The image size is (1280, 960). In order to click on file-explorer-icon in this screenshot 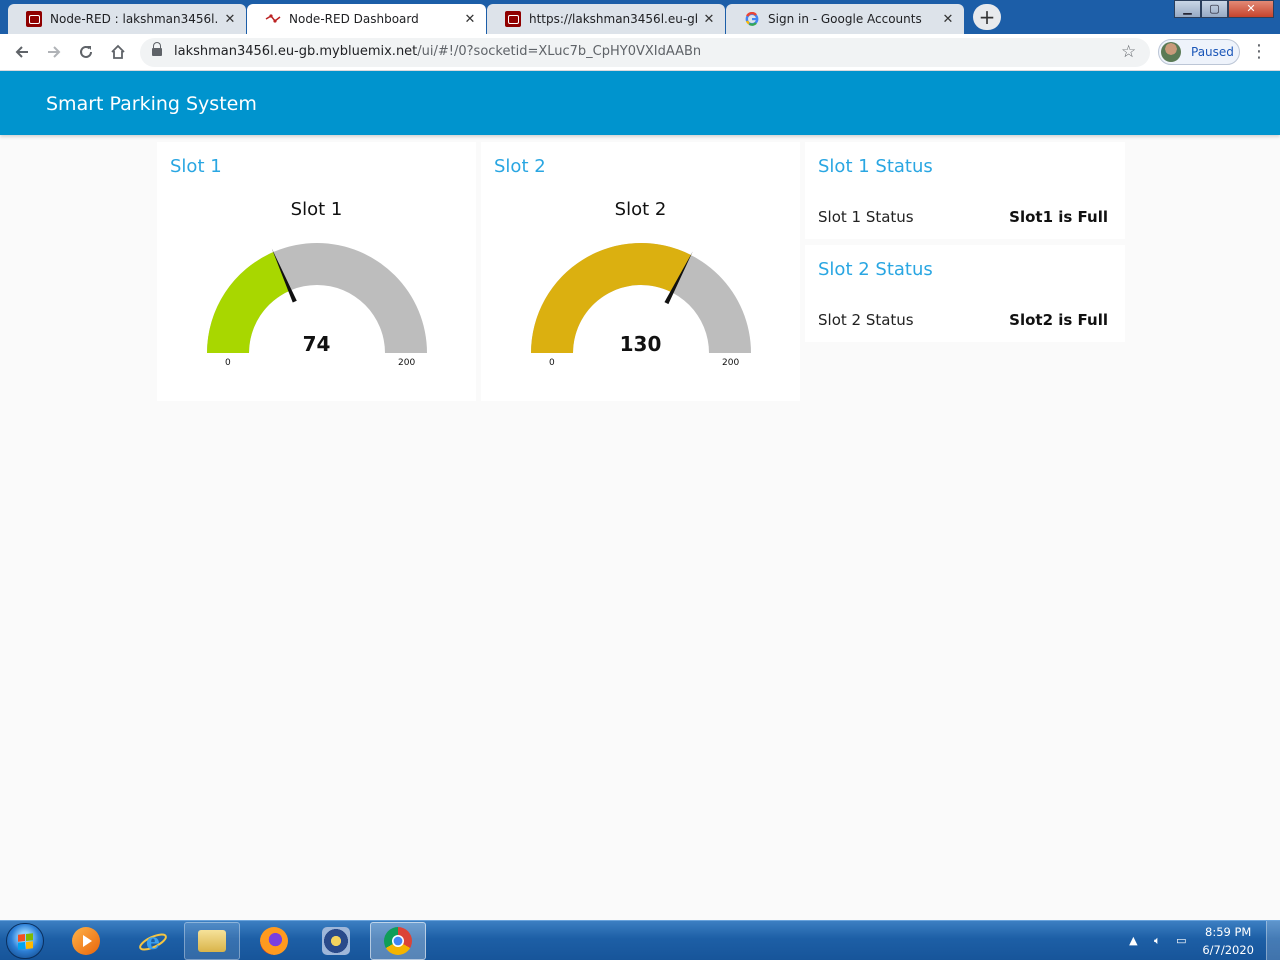, I will do `click(212, 941)`.